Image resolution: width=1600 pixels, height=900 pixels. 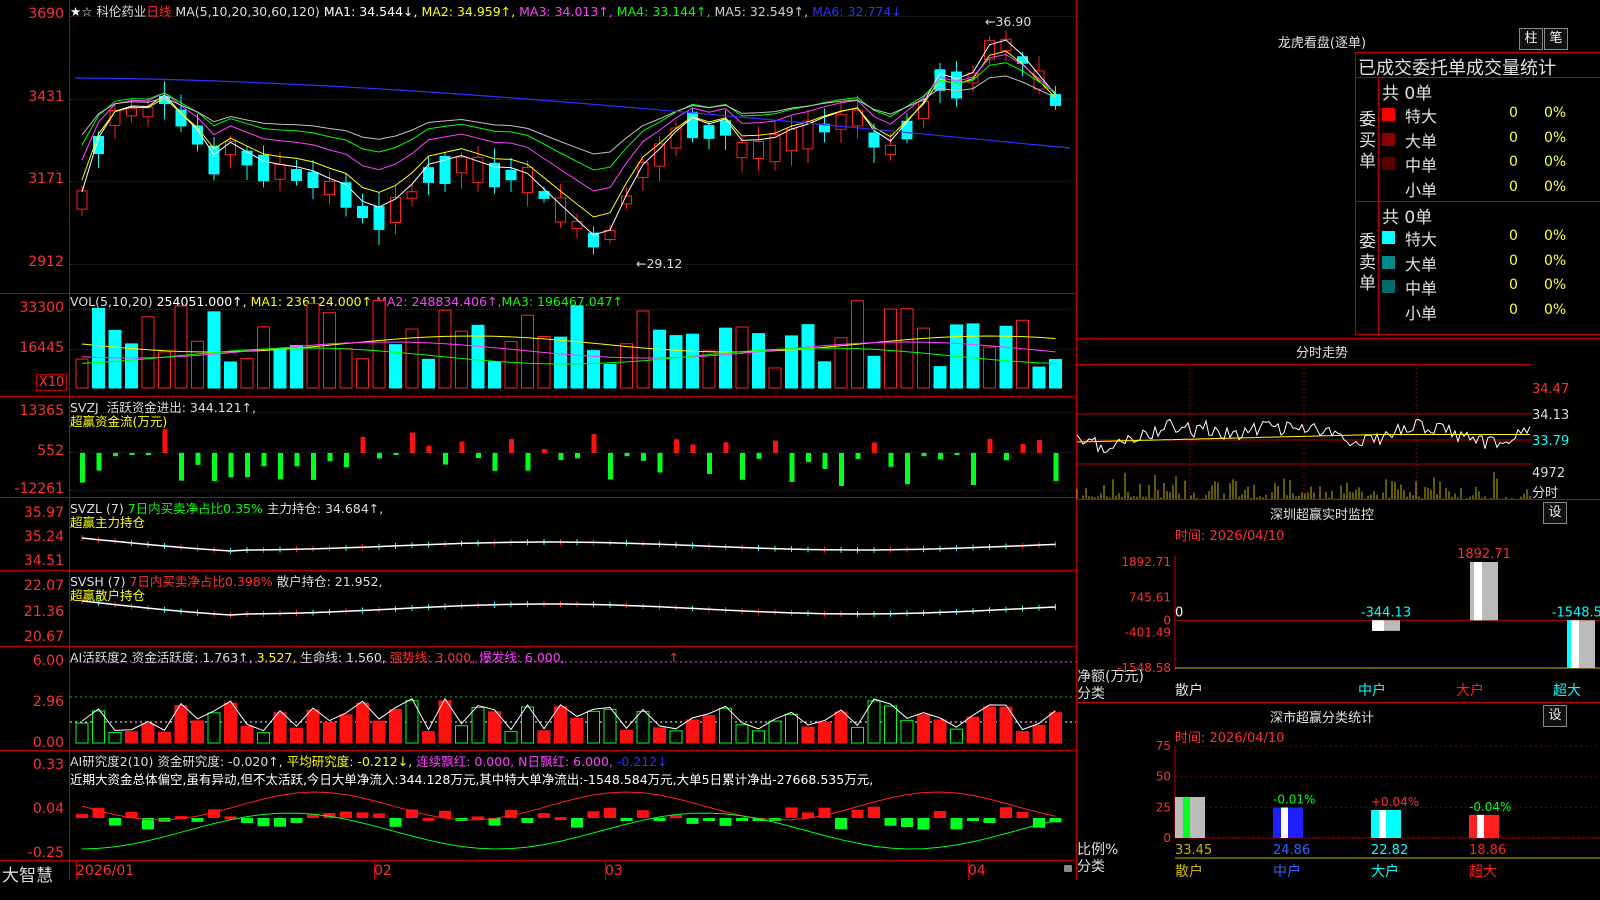 I want to click on buy-row-pct: 0%, so click(x=1555, y=162).